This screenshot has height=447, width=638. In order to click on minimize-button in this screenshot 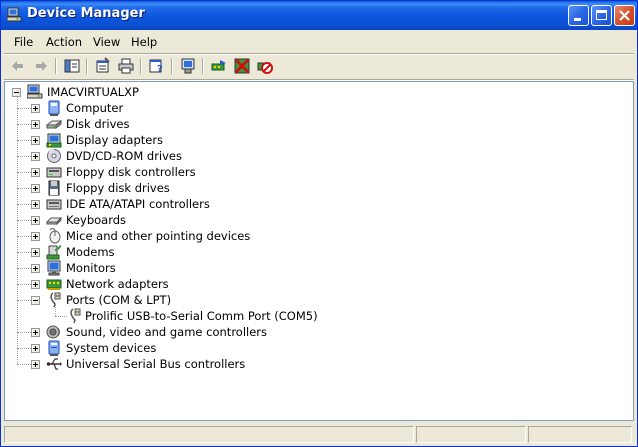, I will do `click(578, 15)`.